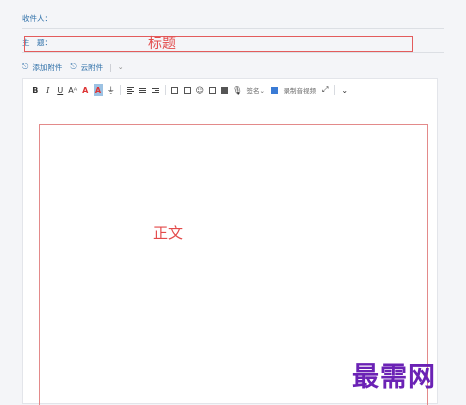 The height and width of the screenshot is (405, 466). I want to click on paperclip-icon: ⎋, so click(25, 66).